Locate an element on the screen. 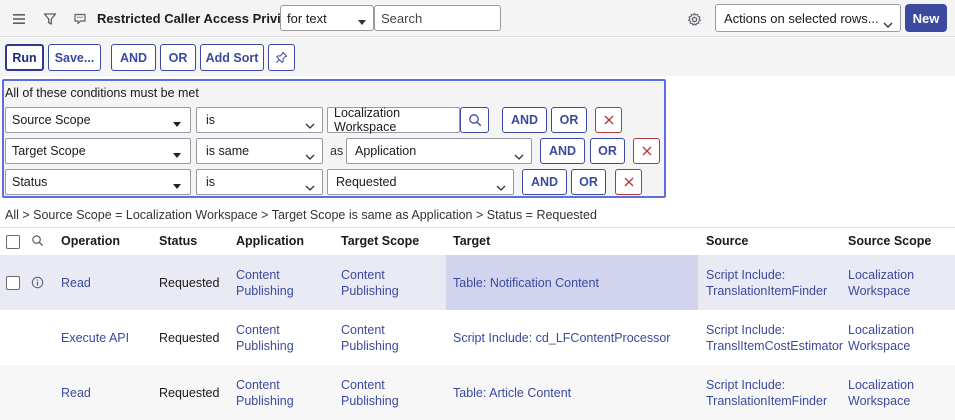  pin-filter-button is located at coordinates (281, 57).